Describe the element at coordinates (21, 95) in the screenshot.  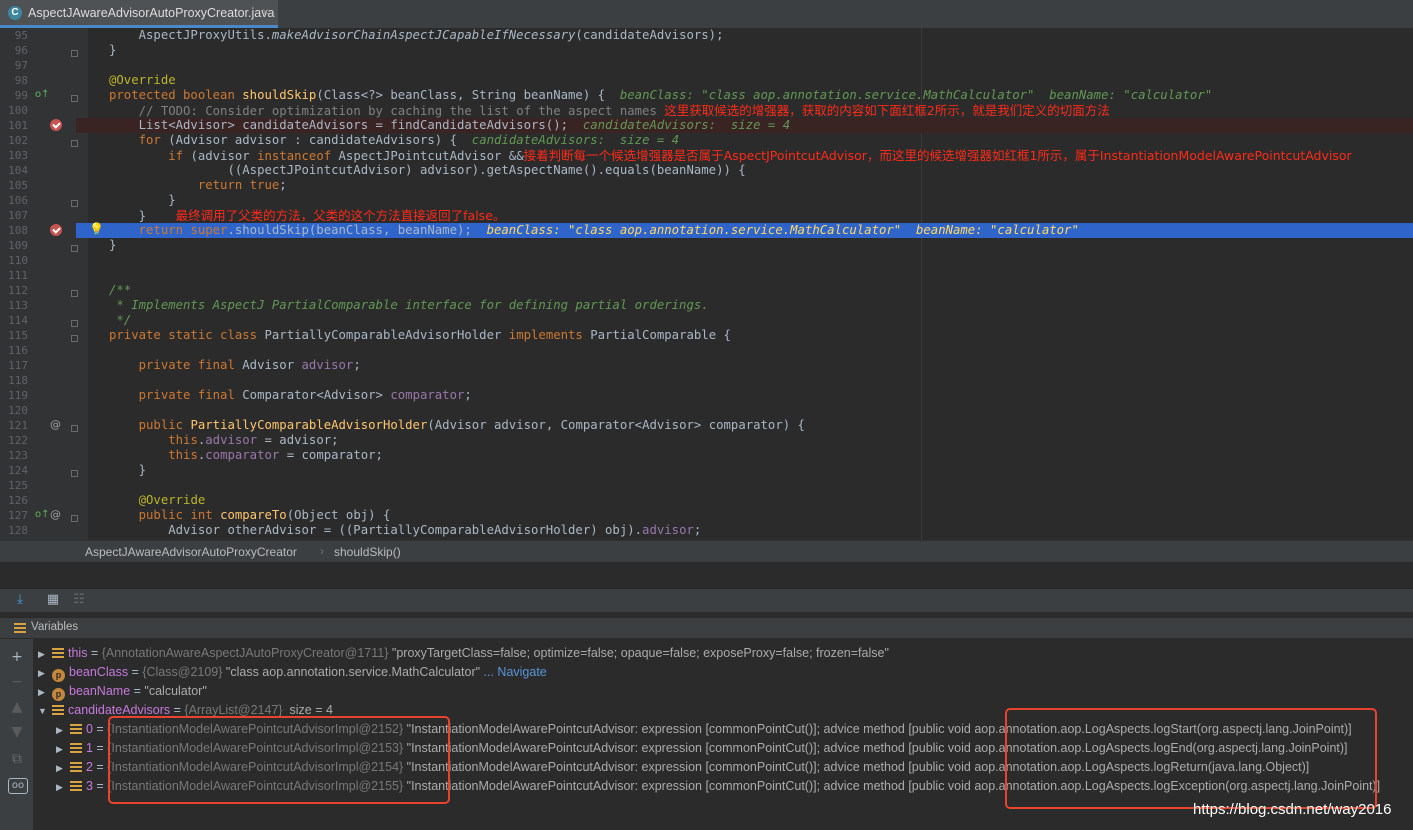
I see `line-number: 99` at that location.